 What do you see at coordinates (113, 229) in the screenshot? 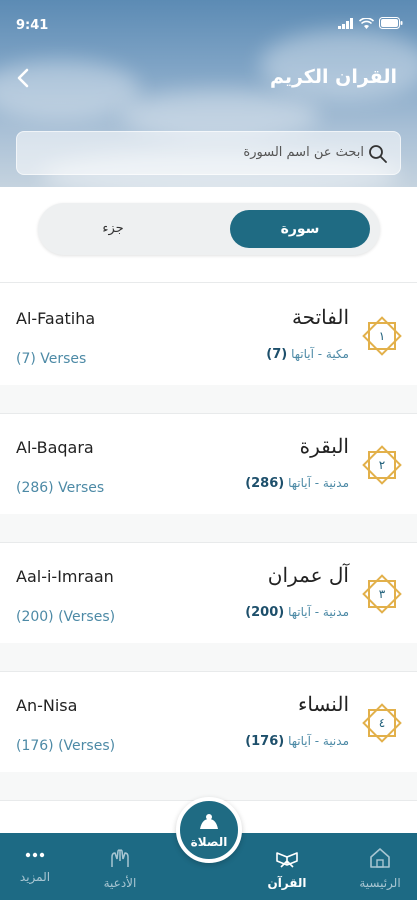
I see `tab-juz: جزء` at bounding box center [113, 229].